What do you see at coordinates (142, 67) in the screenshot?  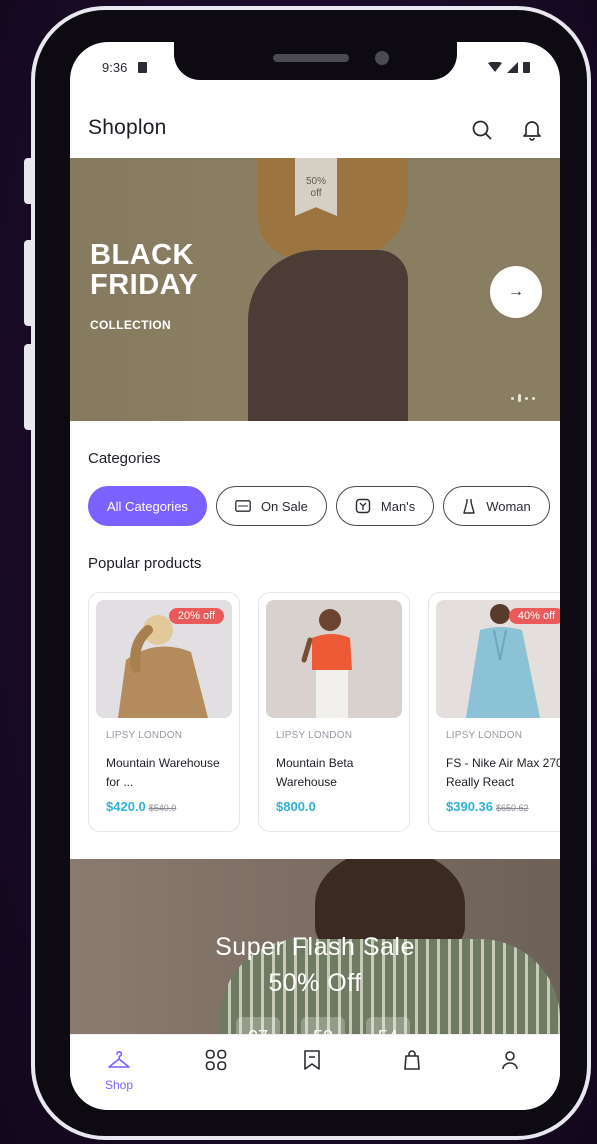 I see `sim-icon` at bounding box center [142, 67].